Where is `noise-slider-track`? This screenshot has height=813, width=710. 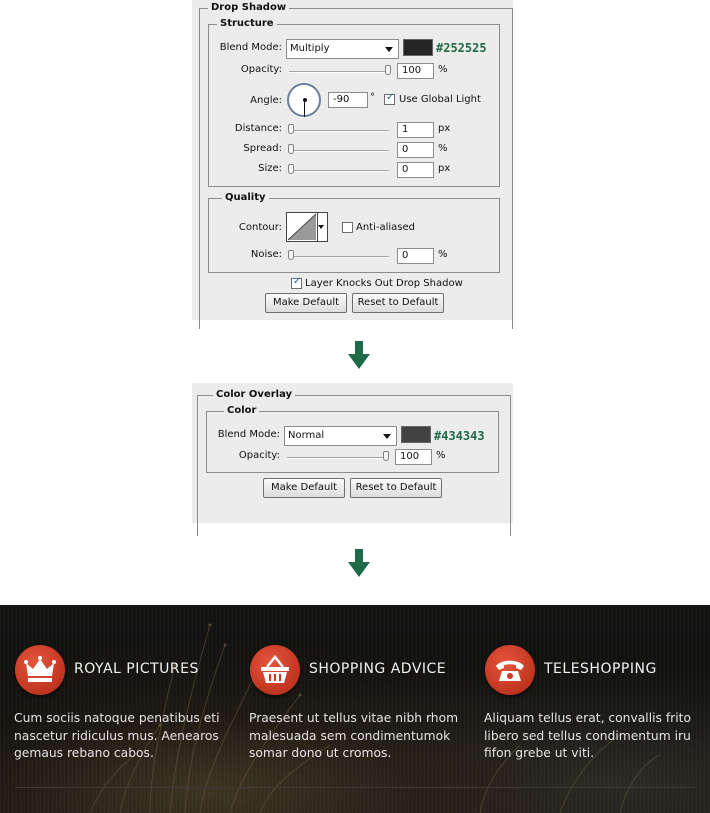
noise-slider-track is located at coordinates (339, 257).